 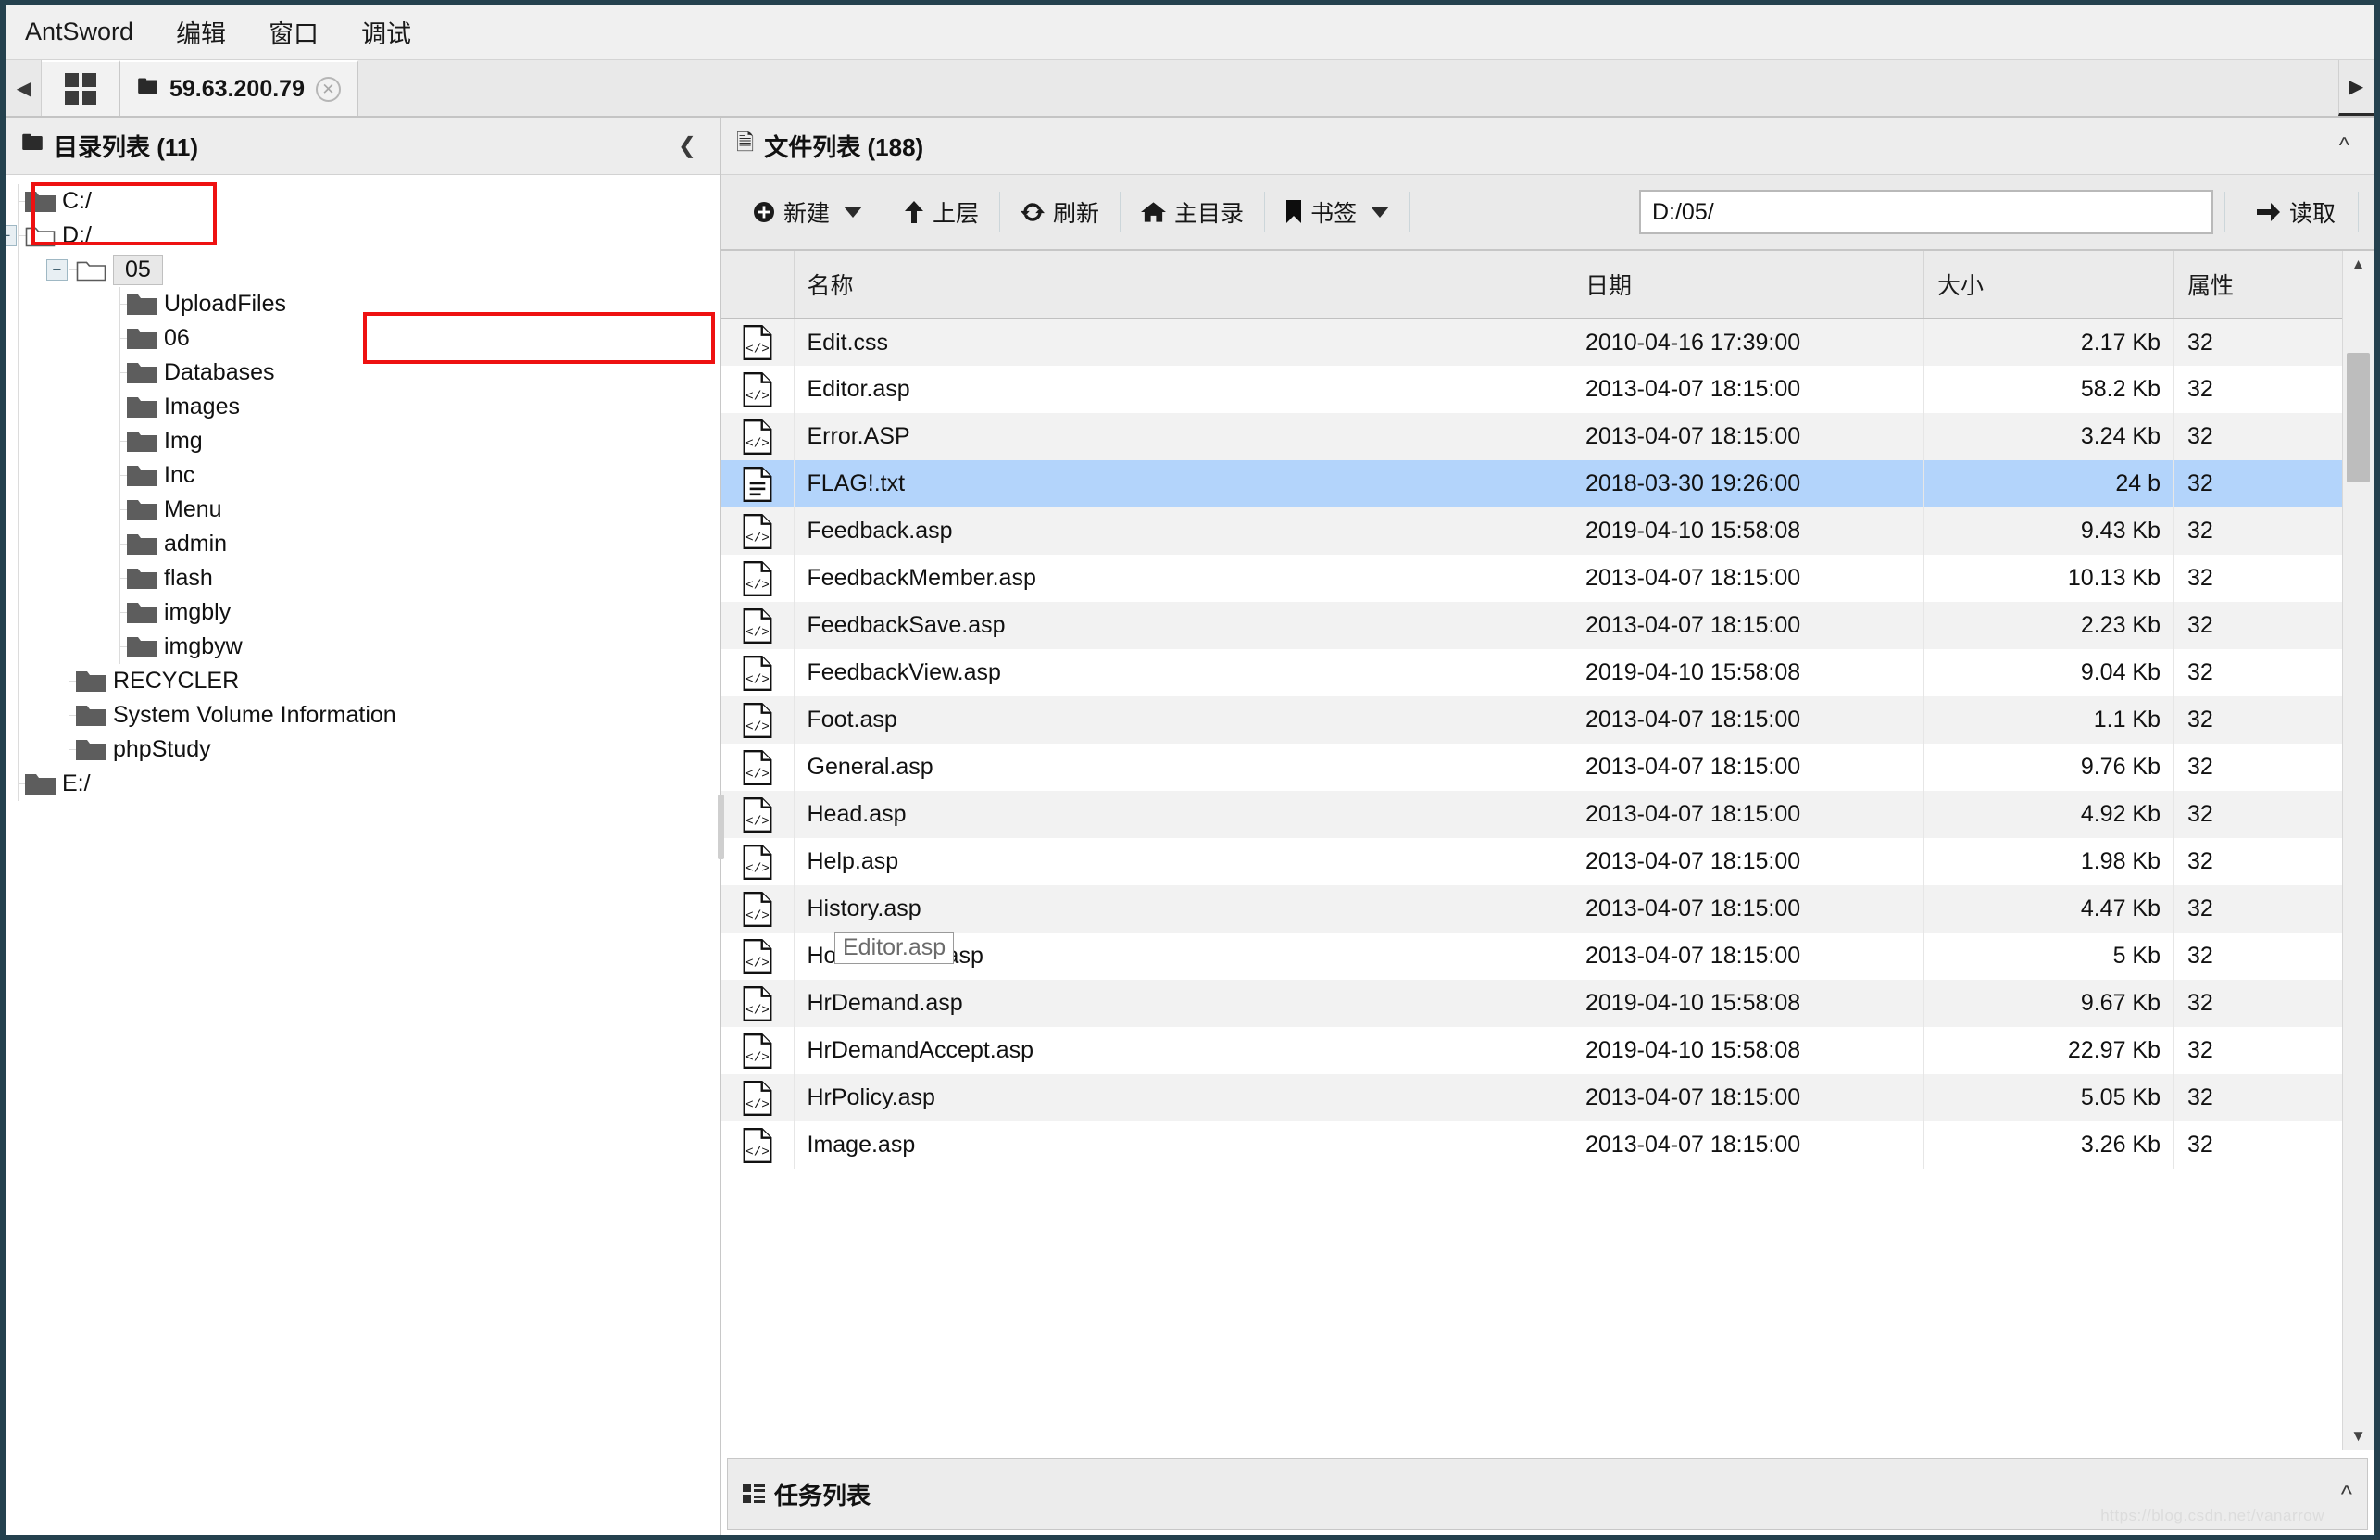 What do you see at coordinates (363, 784) in the screenshot?
I see `tree-item-e: E:/` at bounding box center [363, 784].